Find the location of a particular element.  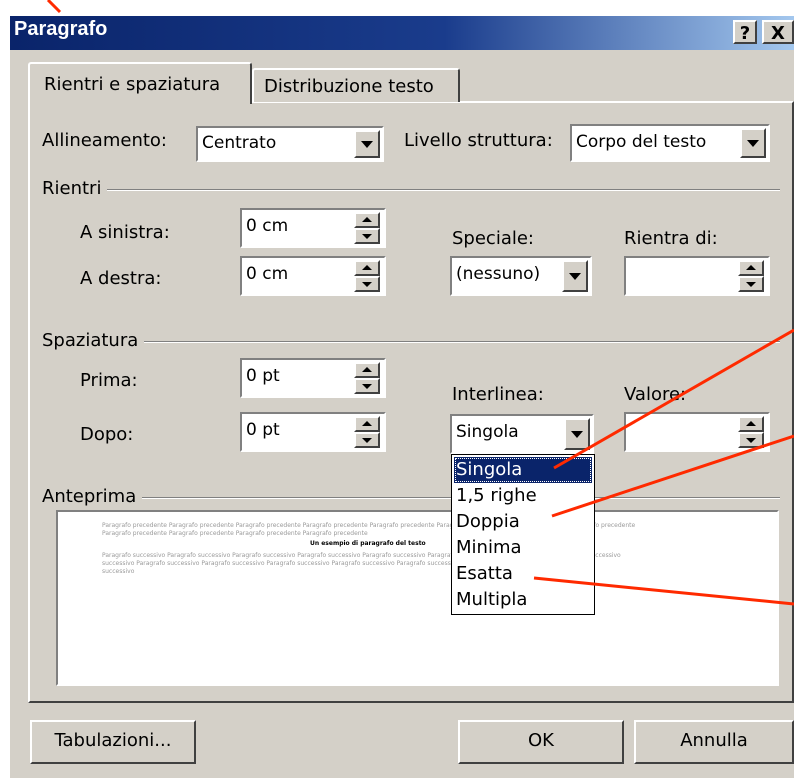

preview-sample-text: Un esempio di paragrafo del testo is located at coordinates (368, 543).